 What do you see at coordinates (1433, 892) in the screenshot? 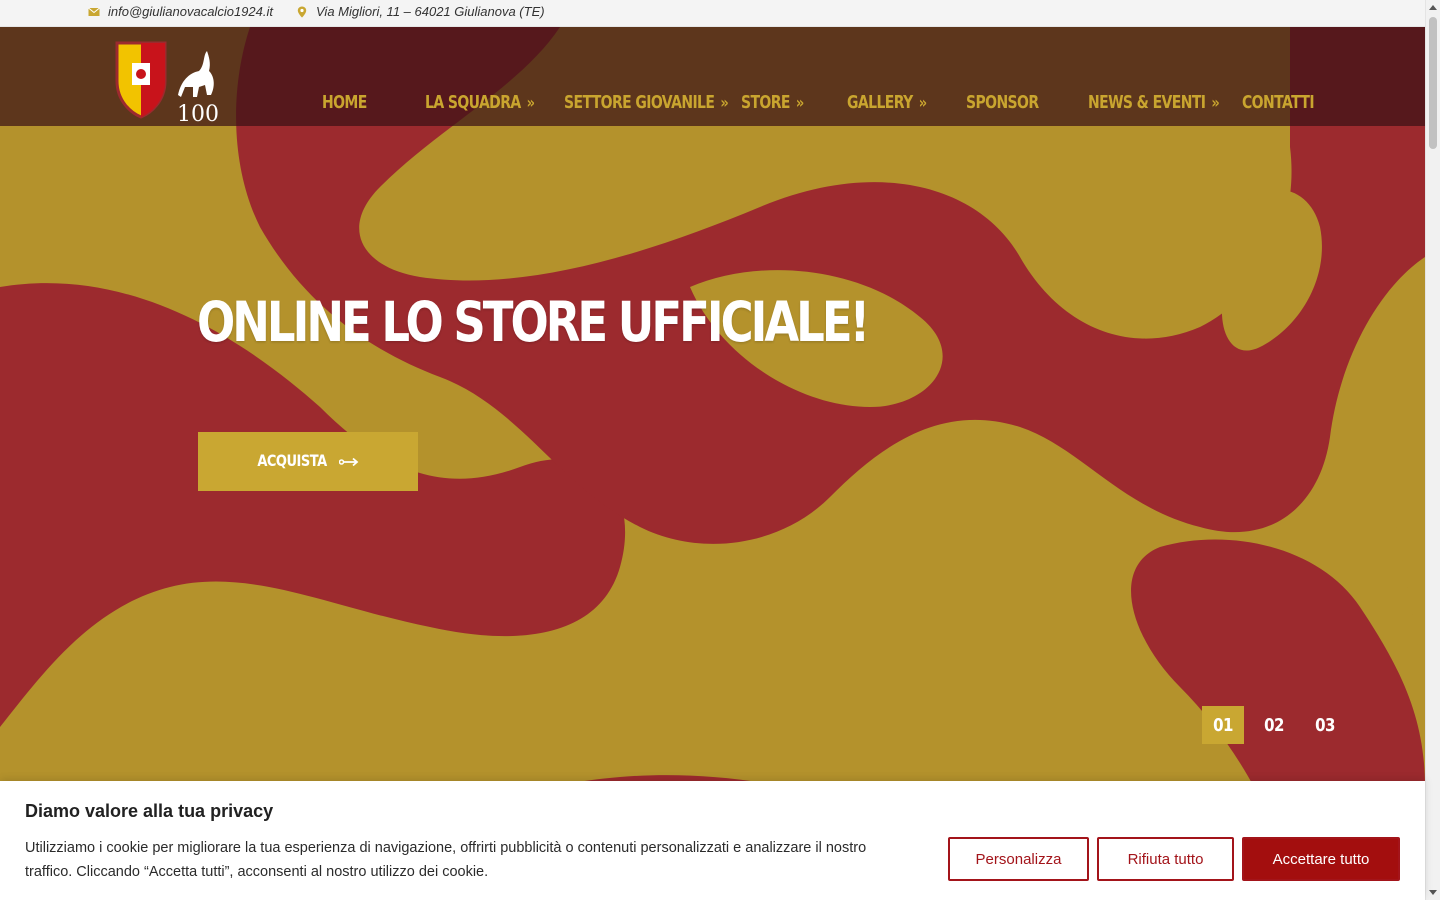
I see `scroll-down-icon` at bounding box center [1433, 892].